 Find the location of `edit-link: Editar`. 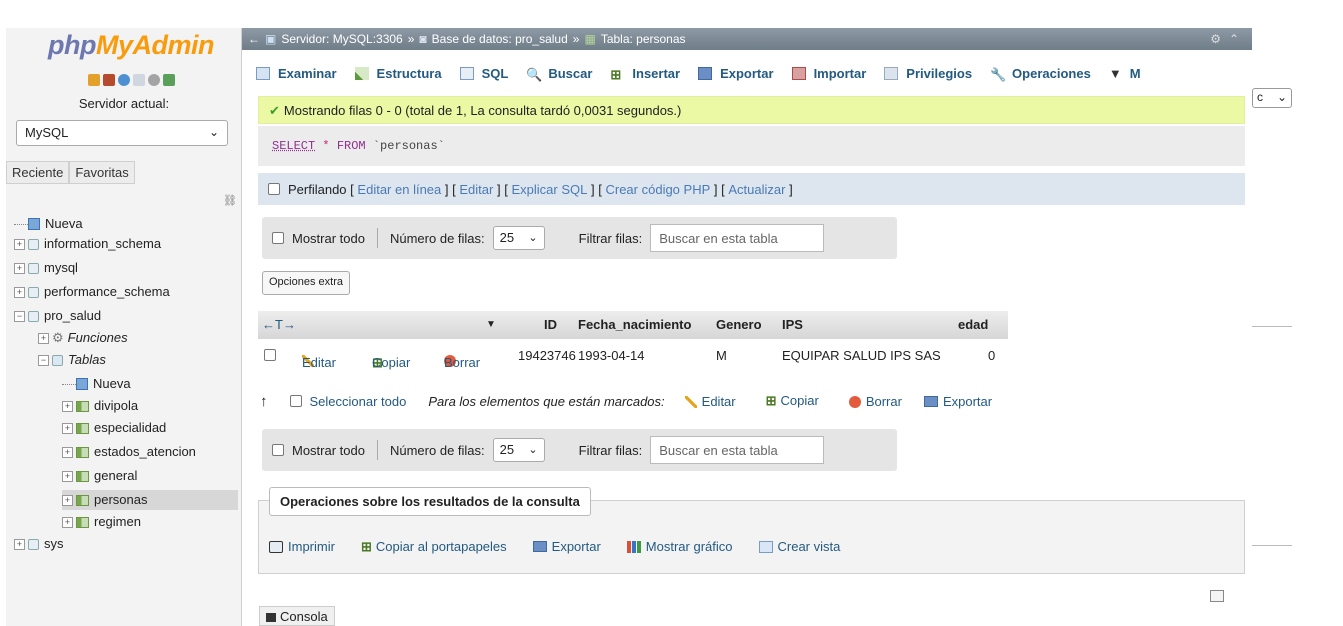

edit-link: Editar is located at coordinates (476, 189).